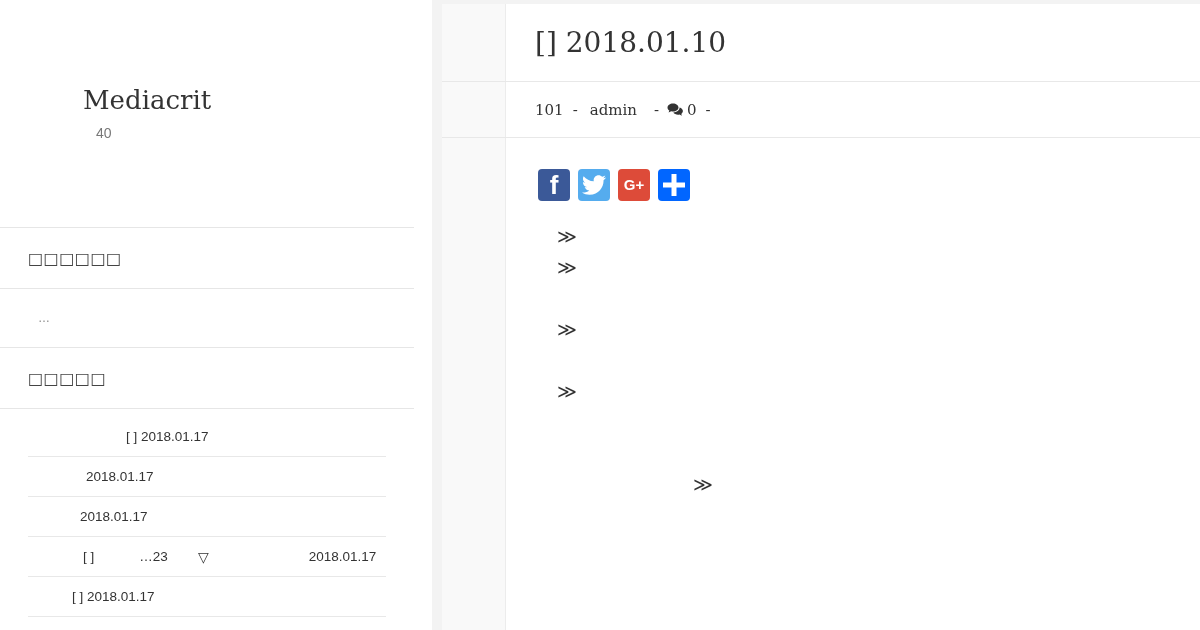  Describe the element at coordinates (692, 109) in the screenshot. I see `comment-count: 0` at that location.